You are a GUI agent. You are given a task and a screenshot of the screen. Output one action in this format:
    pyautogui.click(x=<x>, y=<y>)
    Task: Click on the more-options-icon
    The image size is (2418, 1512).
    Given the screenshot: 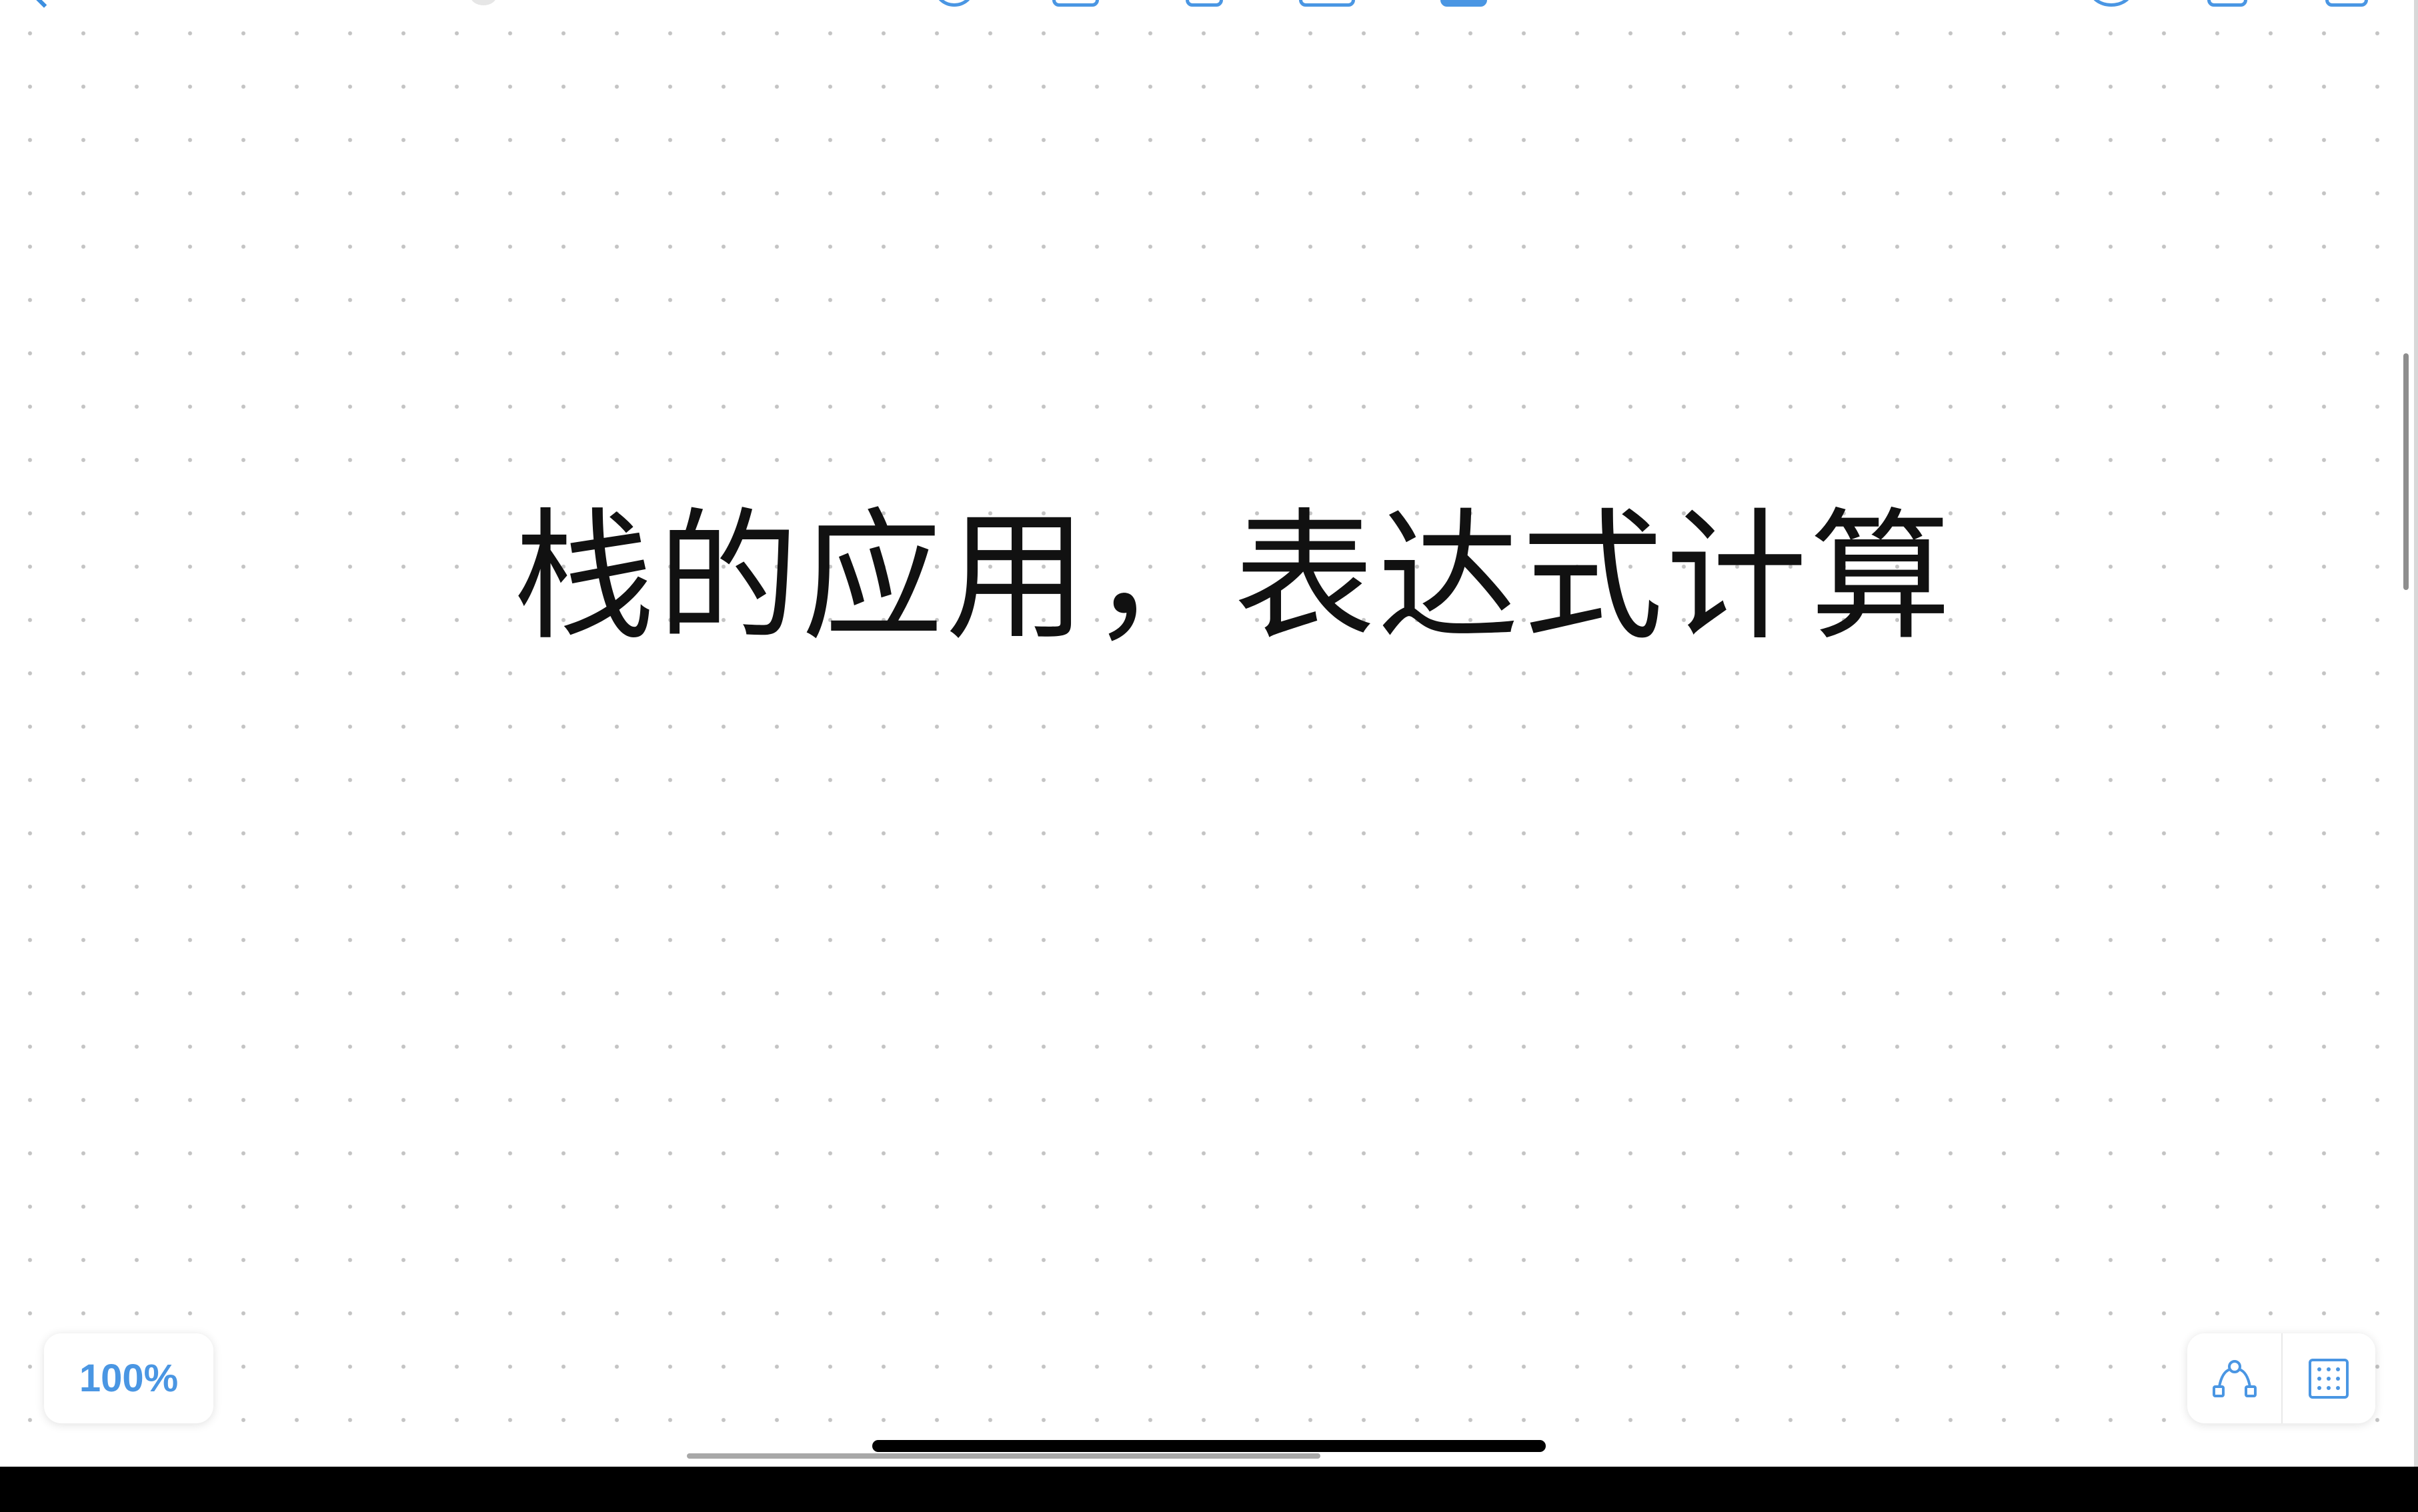 What is the action you would take?
    pyautogui.click(x=2347, y=3)
    